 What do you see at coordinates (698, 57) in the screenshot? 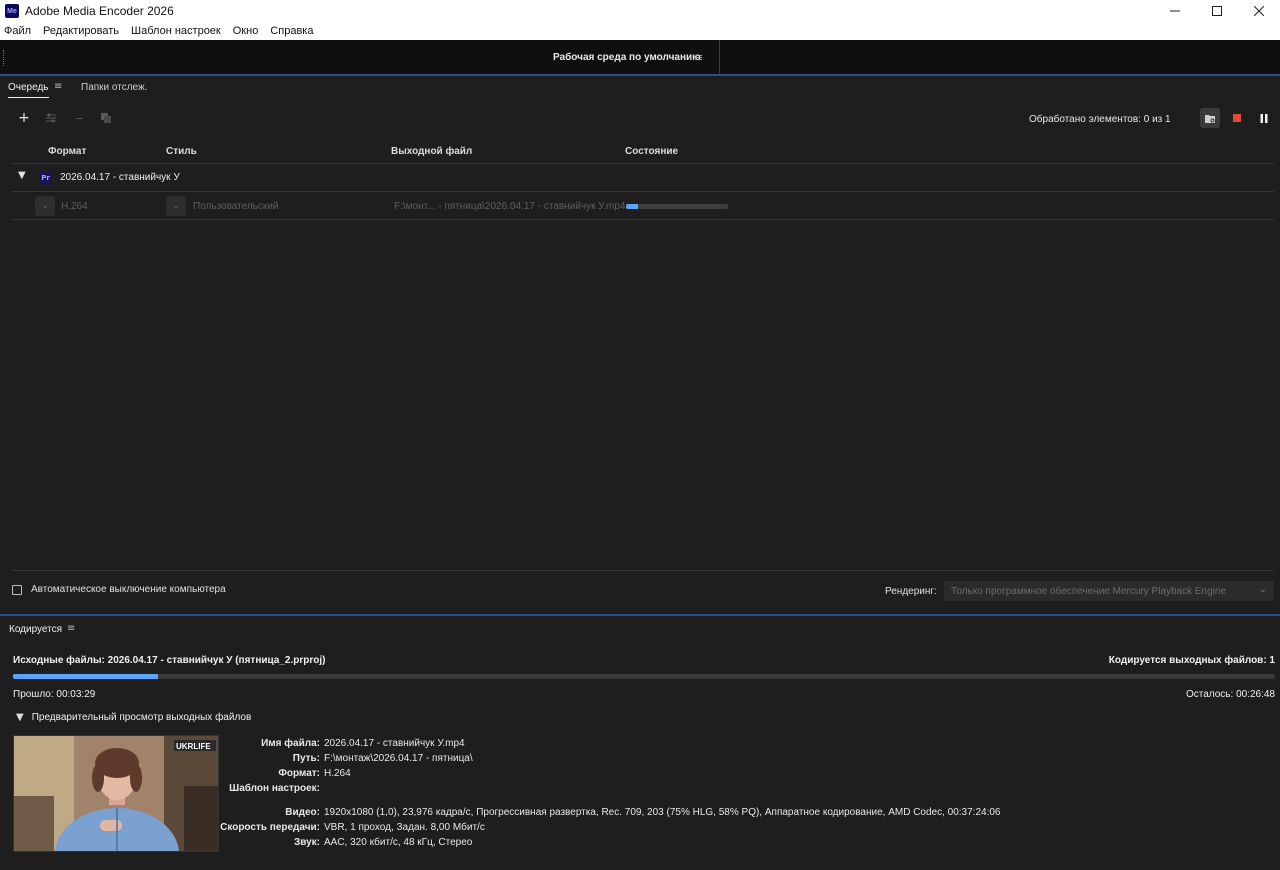
I see `workspace-menu-icon: ≡` at bounding box center [698, 57].